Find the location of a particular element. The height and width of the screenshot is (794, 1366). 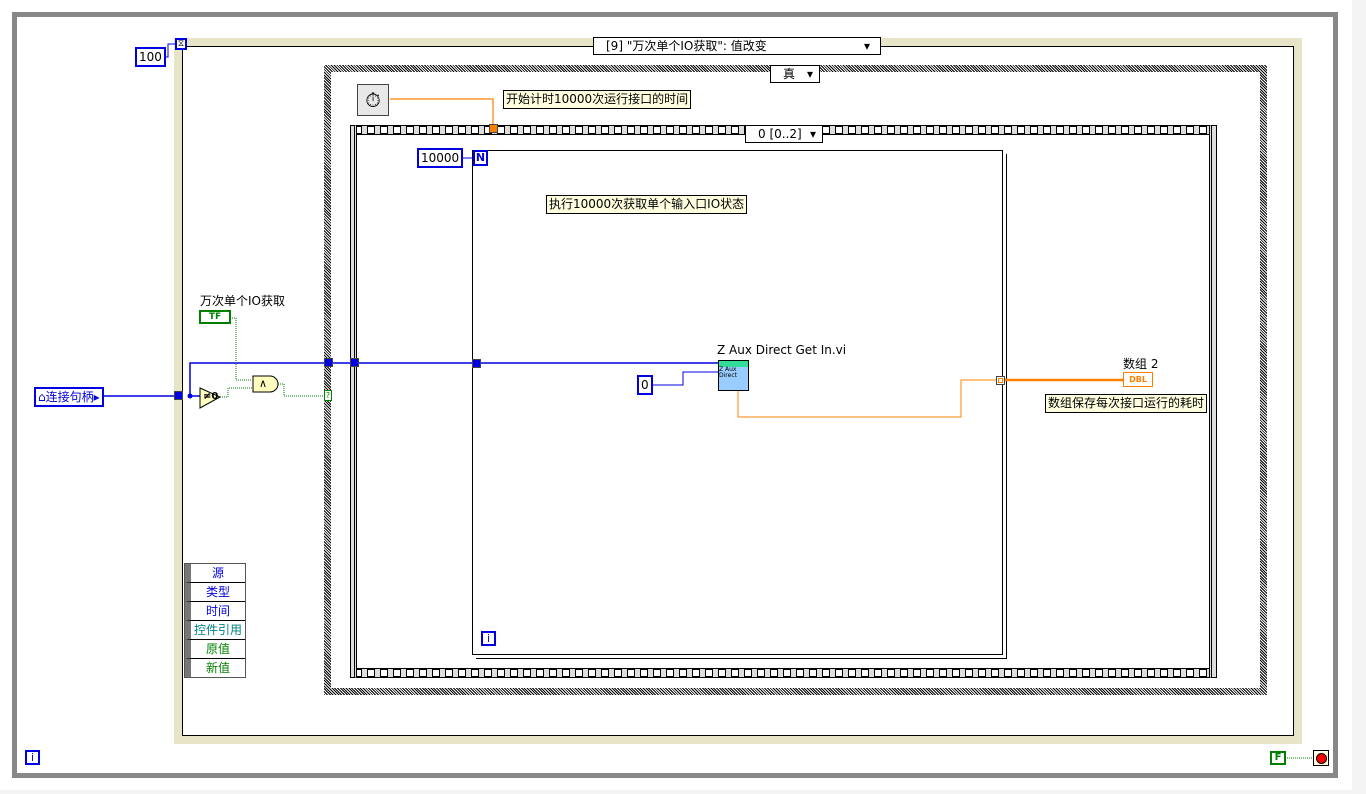

auto-index-tunnel is located at coordinates (1000, 380).